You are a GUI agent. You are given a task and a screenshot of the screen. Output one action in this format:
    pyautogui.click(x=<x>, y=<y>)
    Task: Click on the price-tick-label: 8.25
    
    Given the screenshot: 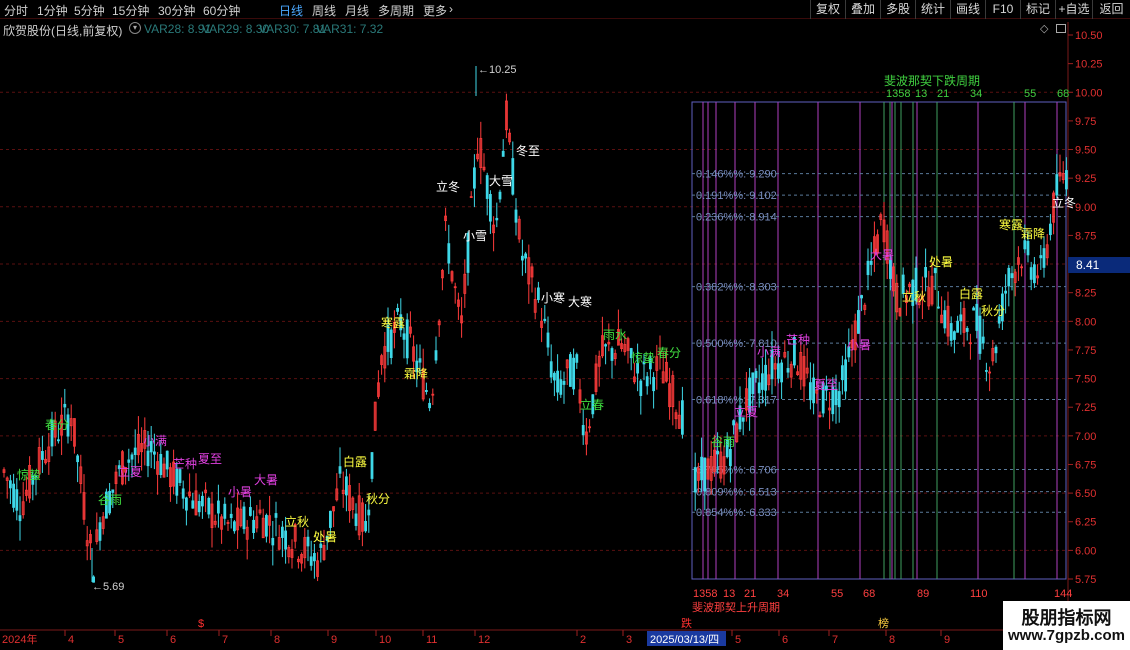 What is the action you would take?
    pyautogui.click(x=1085, y=294)
    